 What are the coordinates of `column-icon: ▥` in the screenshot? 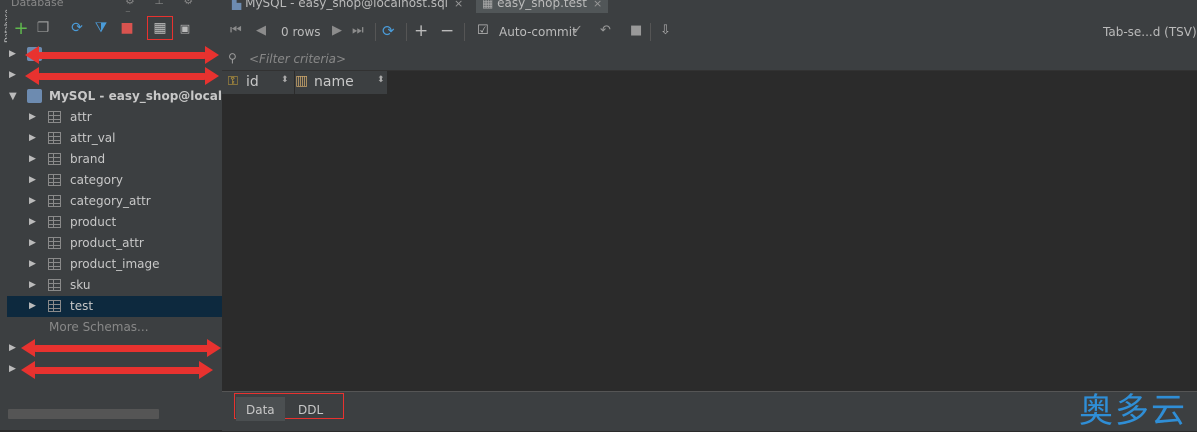 It's located at (302, 81).